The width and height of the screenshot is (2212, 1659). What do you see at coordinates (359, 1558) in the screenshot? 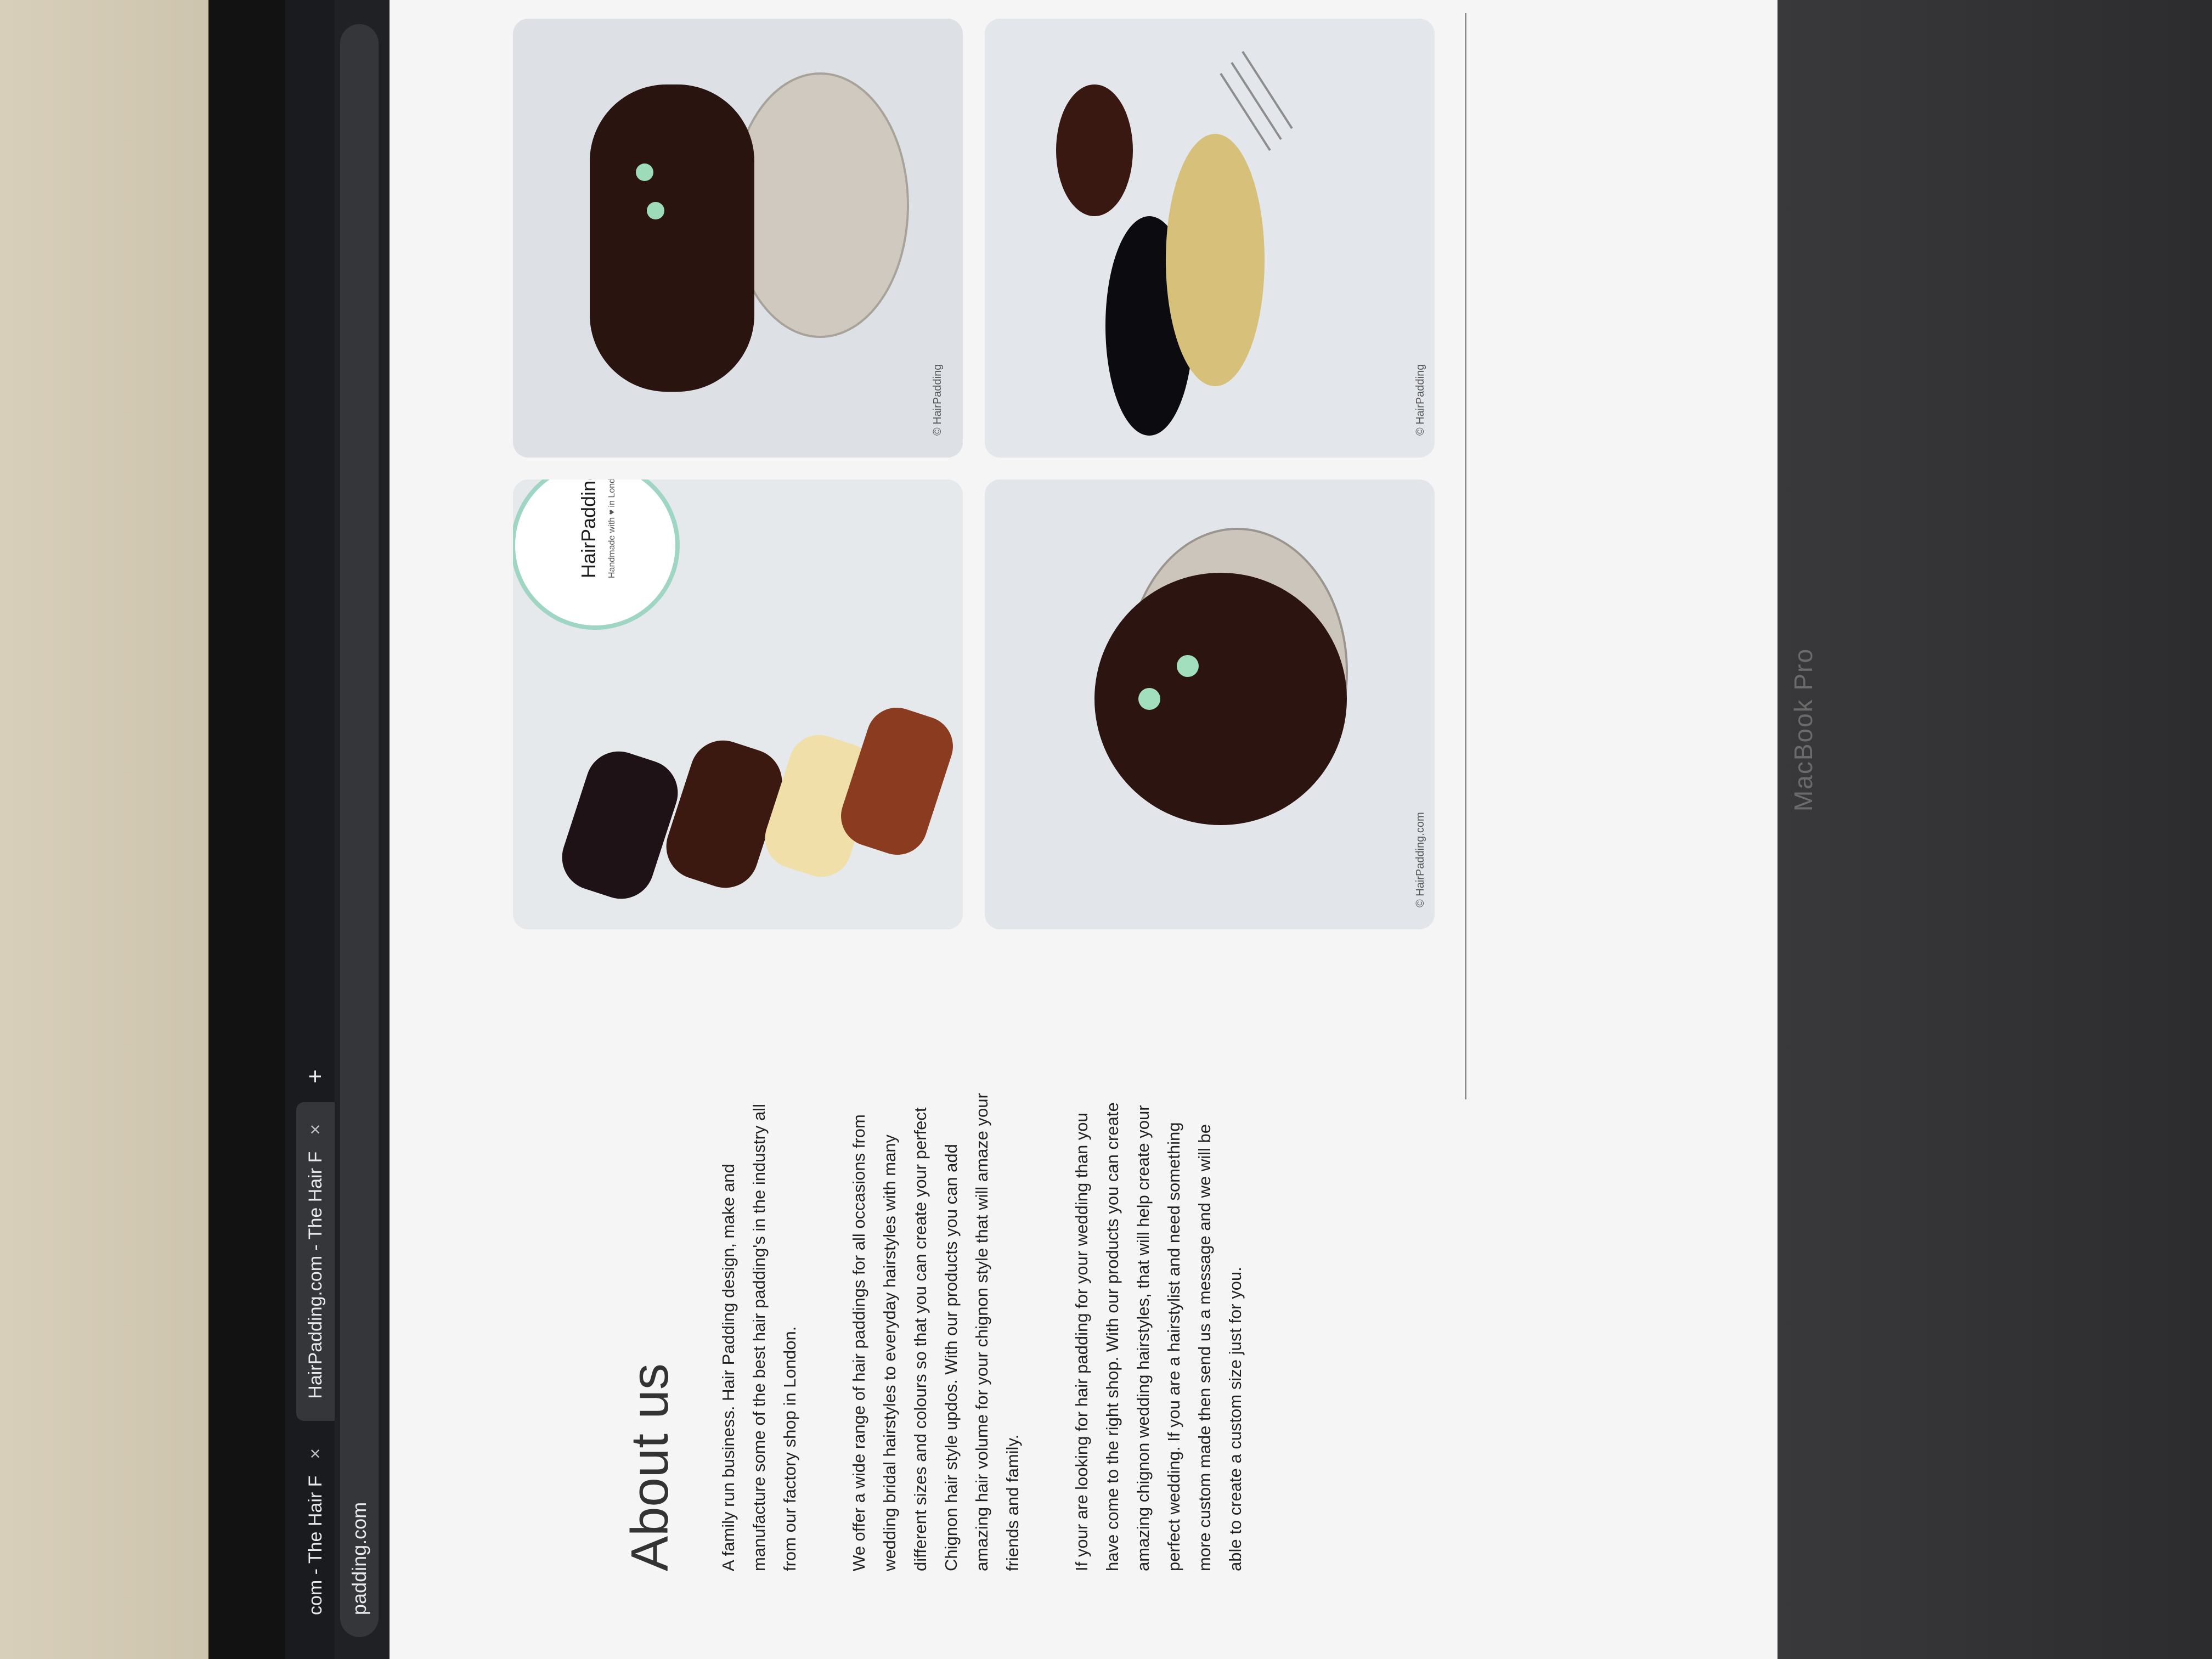
I see `address-text: padding.com` at bounding box center [359, 1558].